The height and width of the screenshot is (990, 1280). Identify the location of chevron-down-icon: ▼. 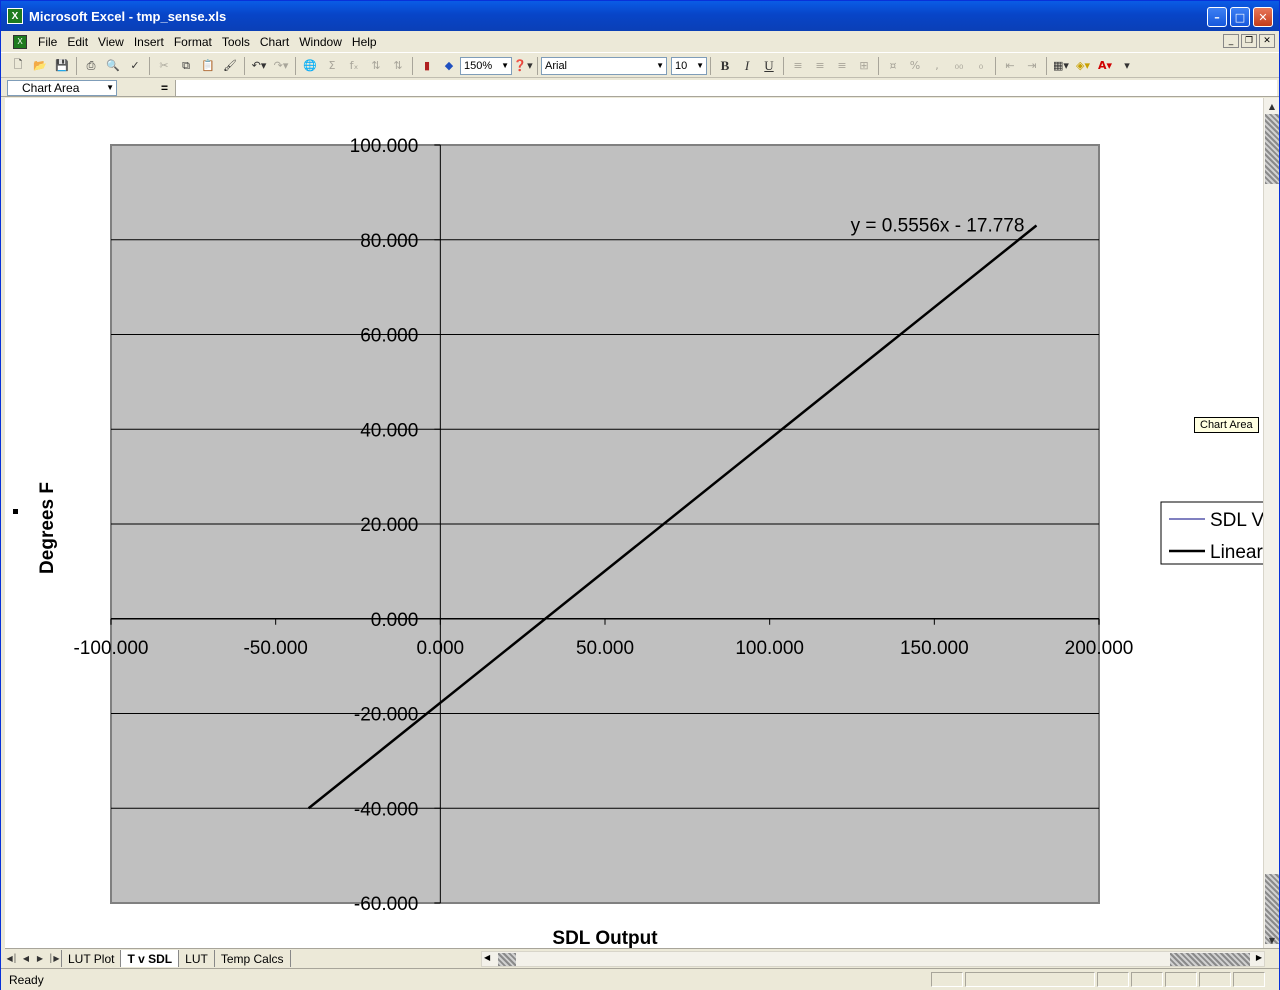
(505, 65).